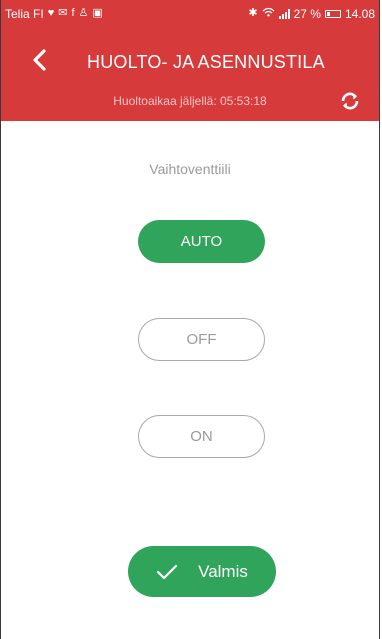 This screenshot has height=639, width=382. I want to click on option-on-button: ON, so click(201, 436).